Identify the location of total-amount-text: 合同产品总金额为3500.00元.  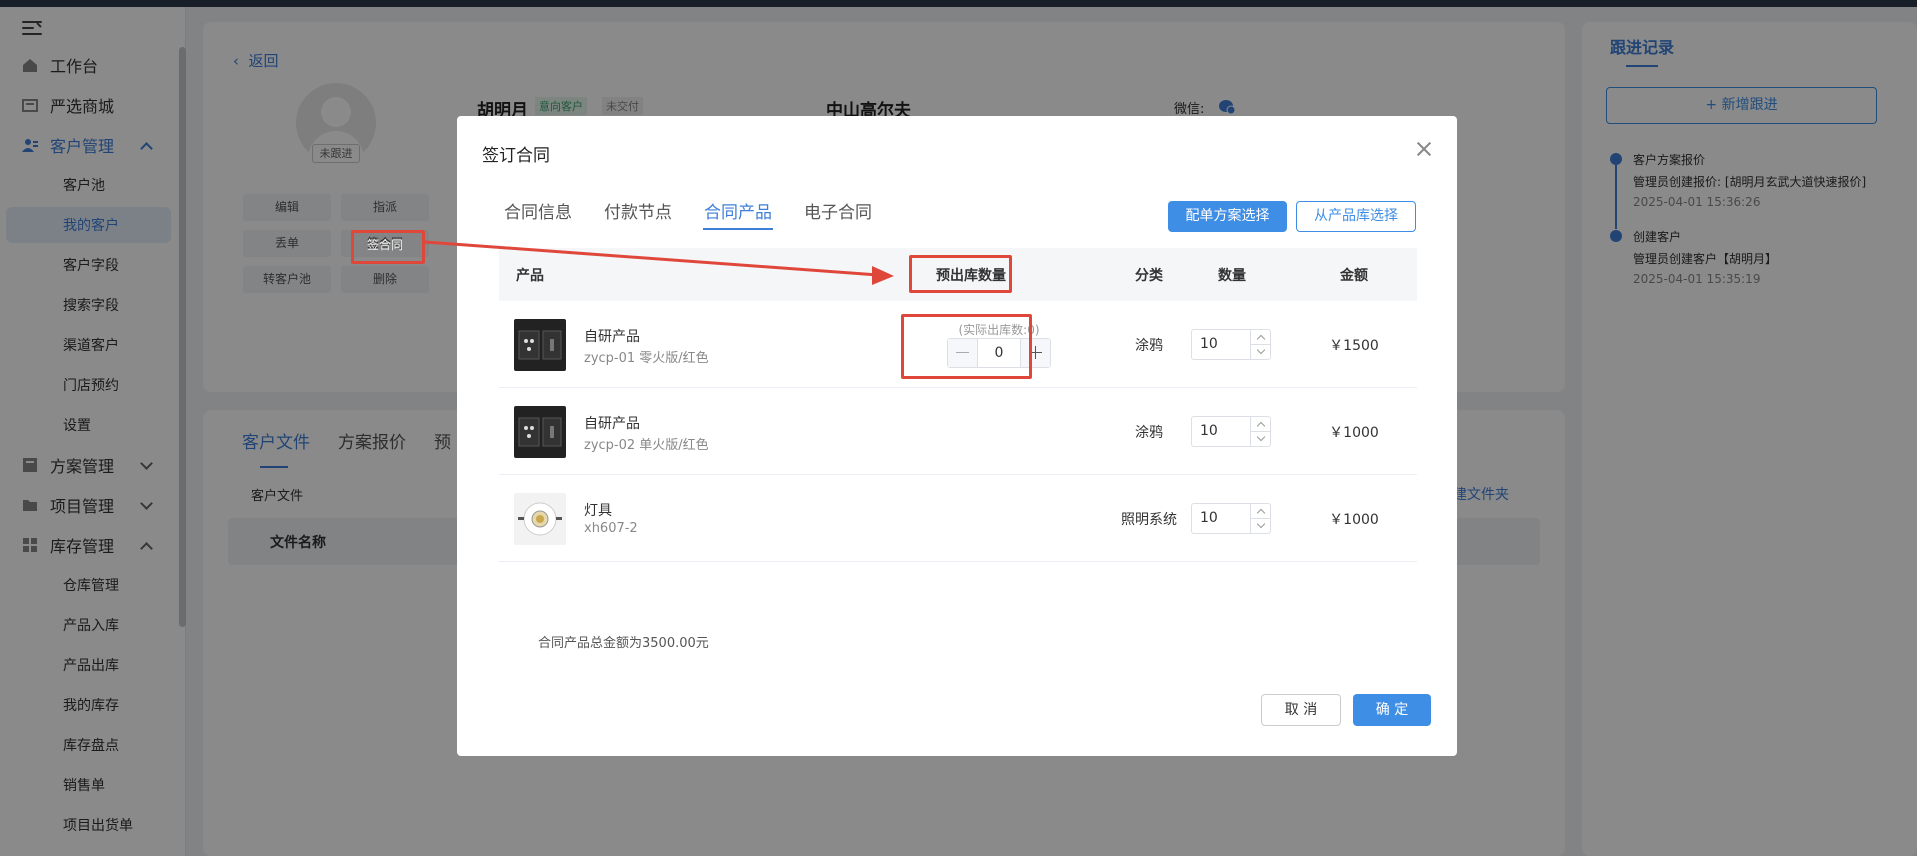
(623, 643).